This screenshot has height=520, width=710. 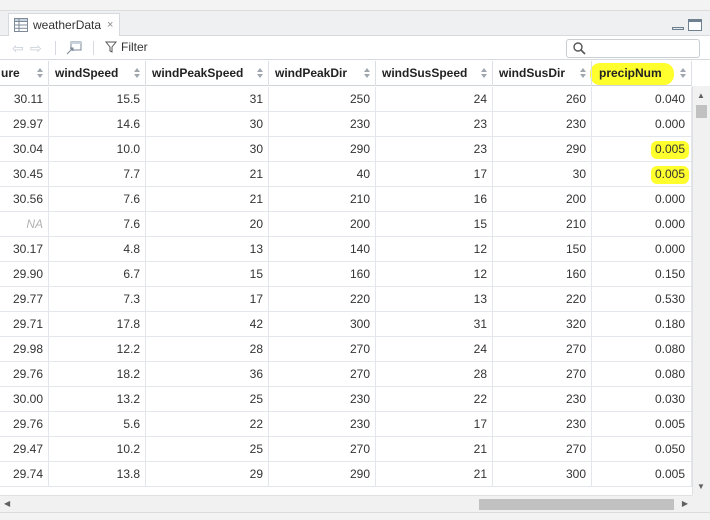 What do you see at coordinates (434, 299) in the screenshot?
I see `table-cell-windSusSpeed: 13` at bounding box center [434, 299].